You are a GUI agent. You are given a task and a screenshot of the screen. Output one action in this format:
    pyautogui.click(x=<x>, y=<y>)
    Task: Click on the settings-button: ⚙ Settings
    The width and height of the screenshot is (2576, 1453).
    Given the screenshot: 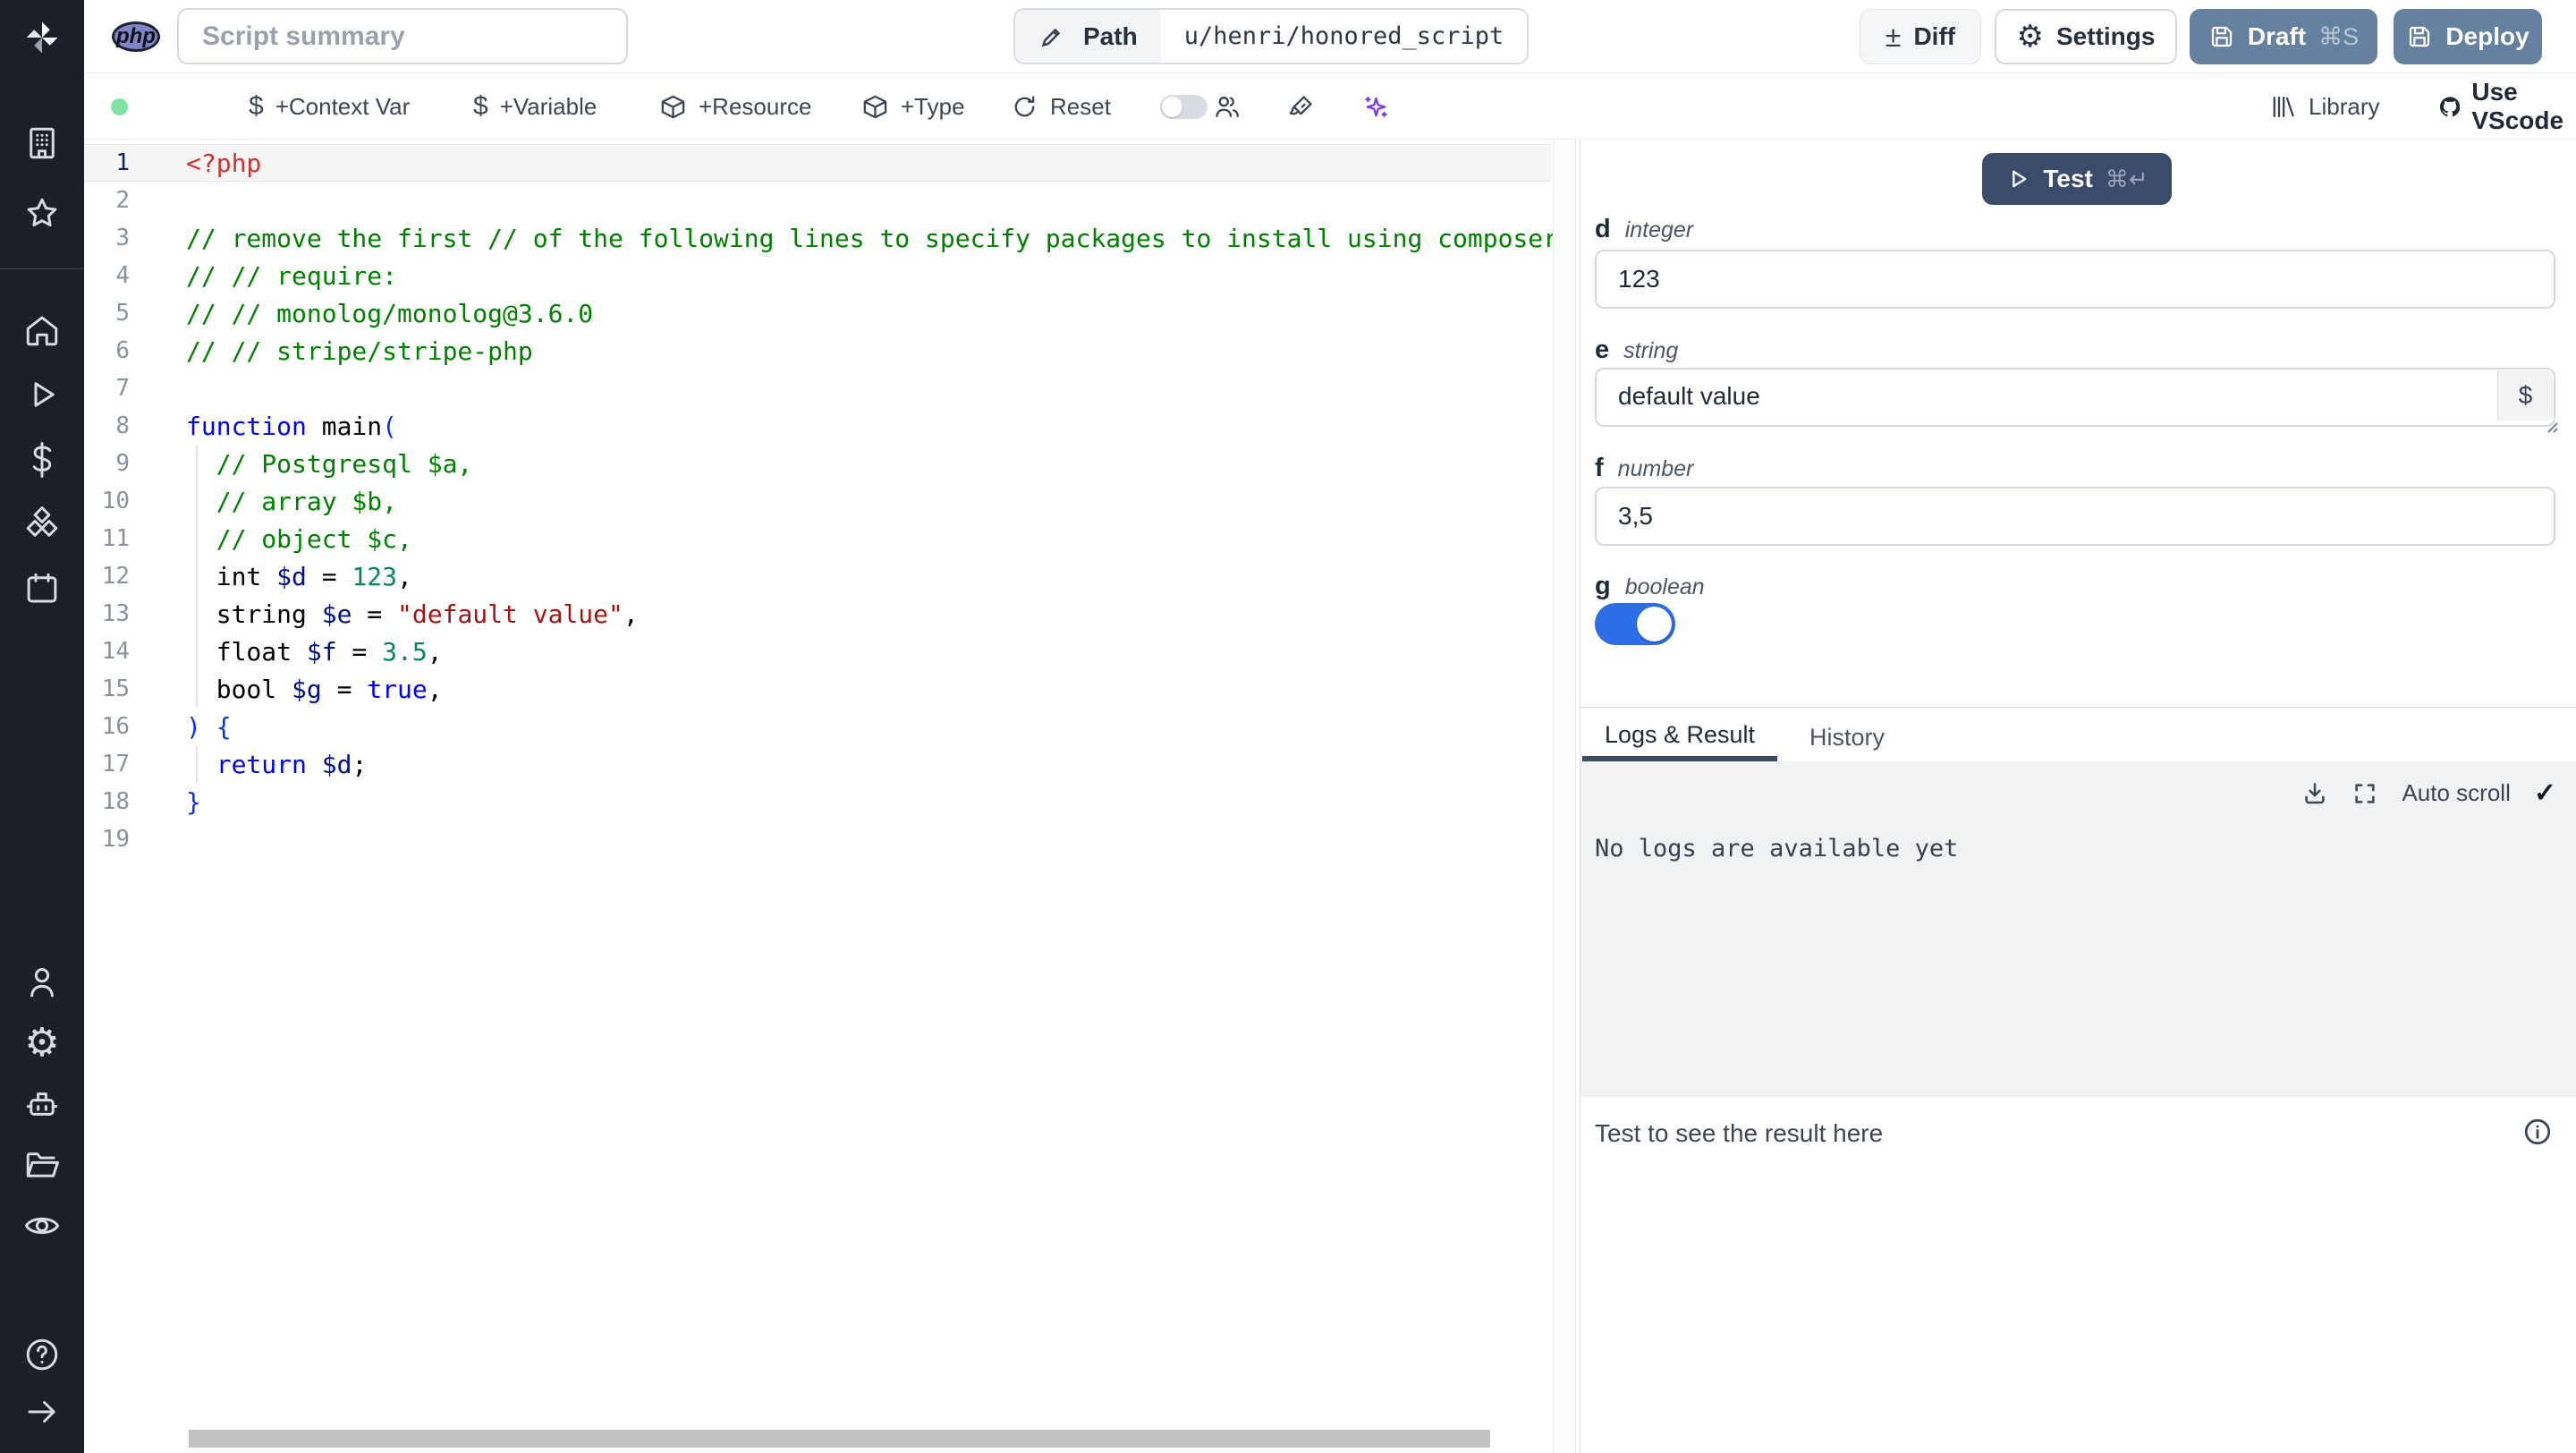 What is the action you would take?
    pyautogui.click(x=2086, y=36)
    